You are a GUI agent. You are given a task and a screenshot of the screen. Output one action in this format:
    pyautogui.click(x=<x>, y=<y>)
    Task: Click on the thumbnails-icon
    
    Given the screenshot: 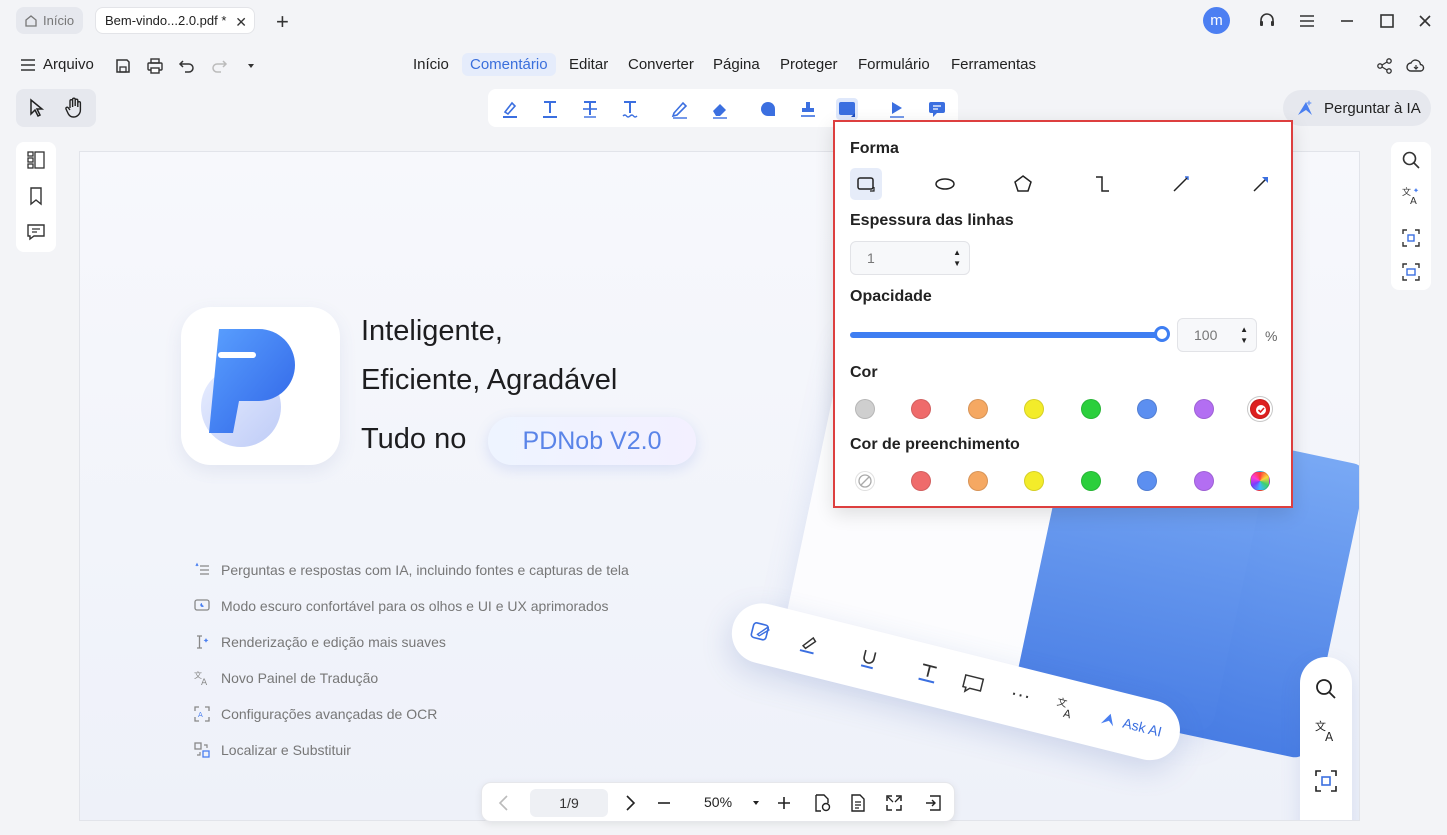 What is the action you would take?
    pyautogui.click(x=36, y=160)
    